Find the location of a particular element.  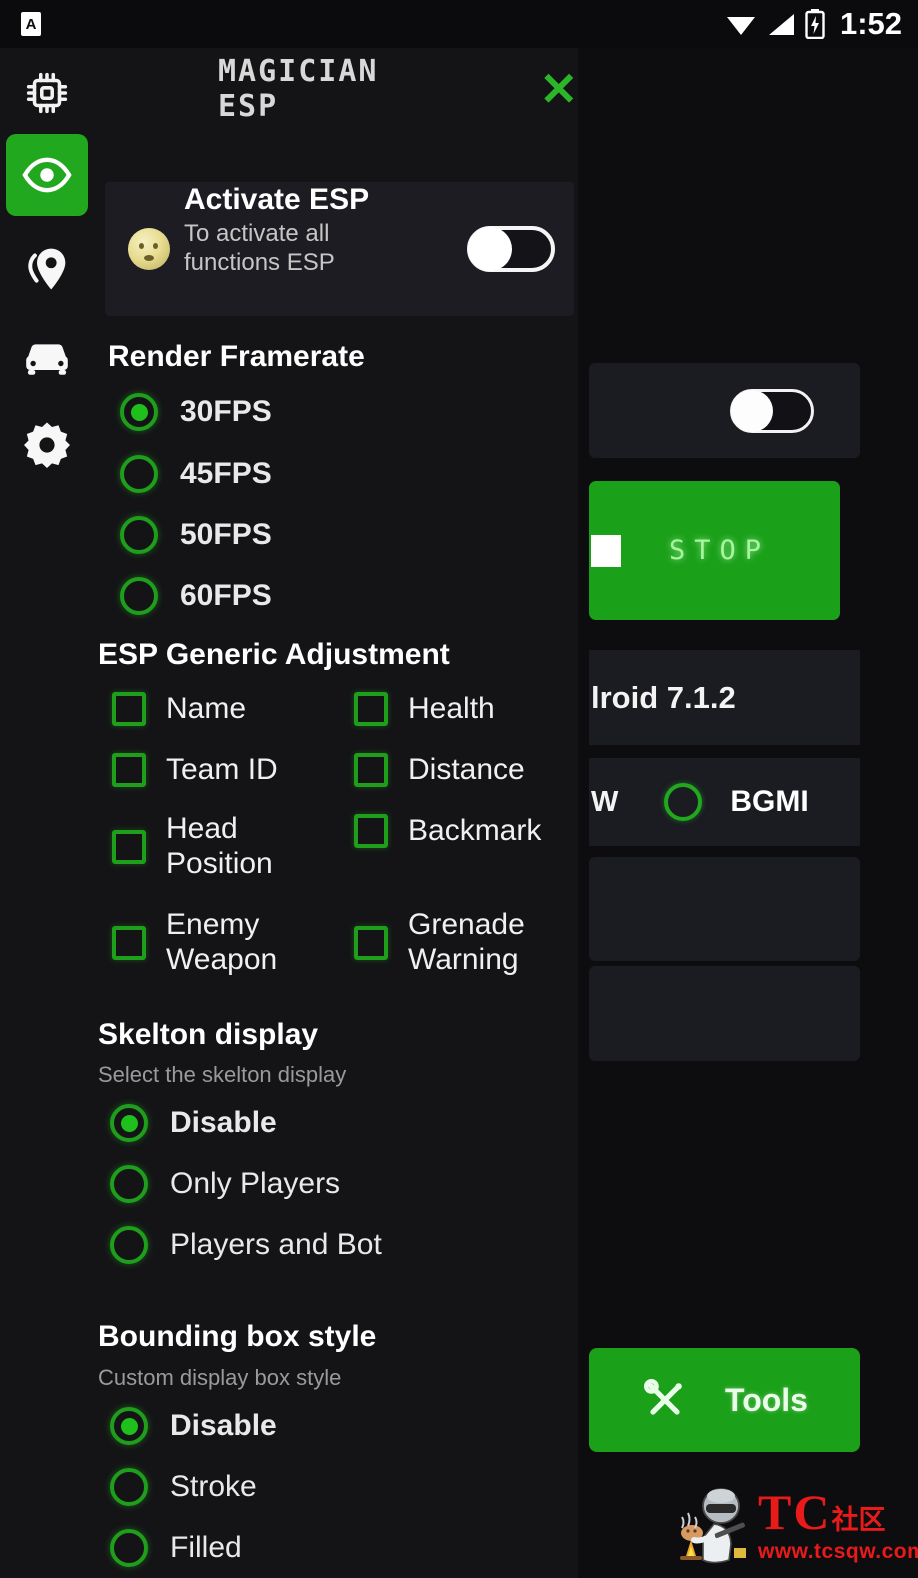

game-select-row: W BGMI is located at coordinates (724, 802).